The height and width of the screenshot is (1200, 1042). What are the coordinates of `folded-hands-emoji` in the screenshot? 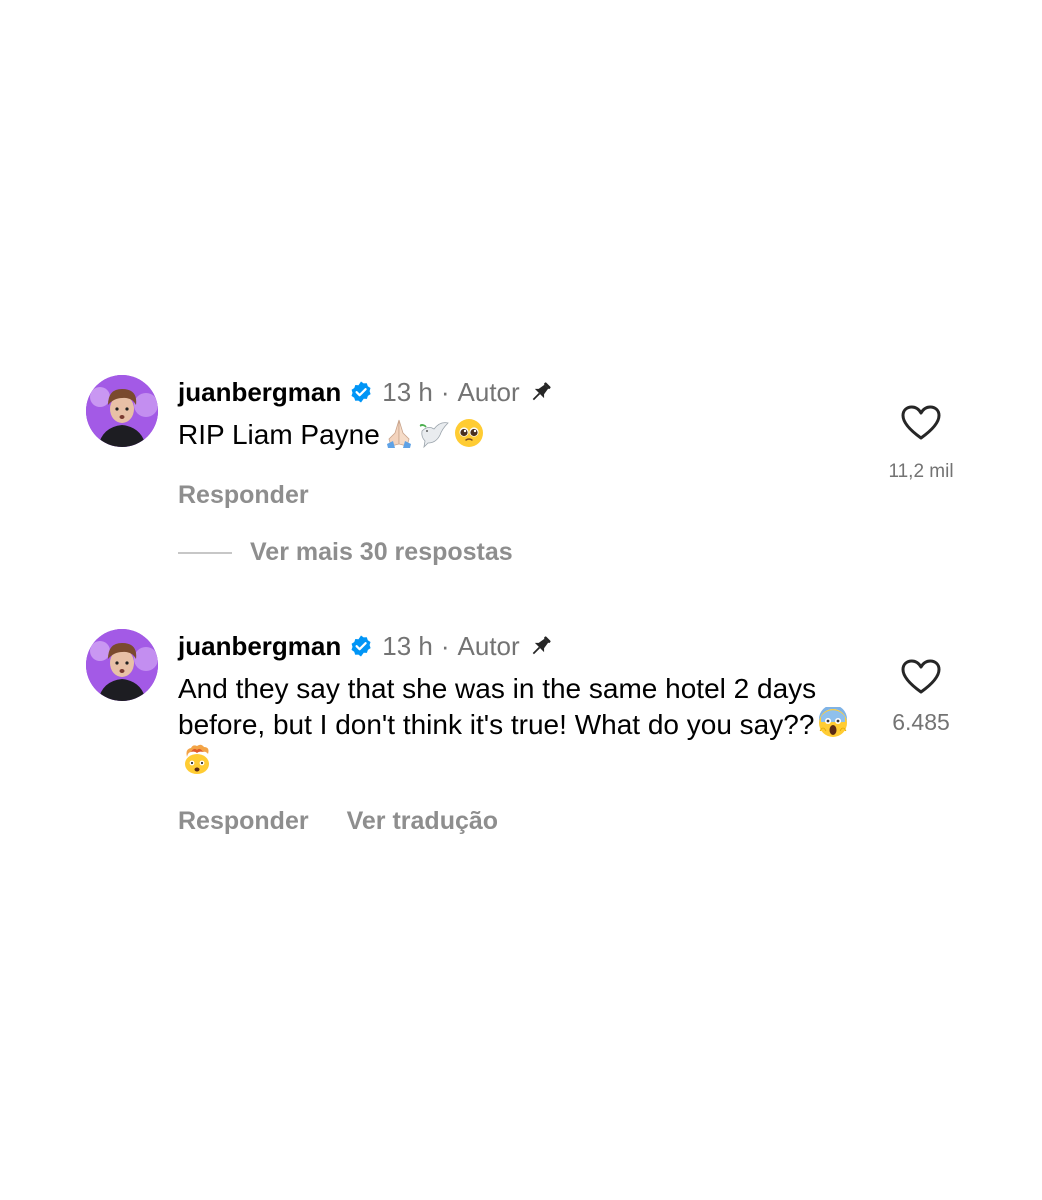 It's located at (399, 433).